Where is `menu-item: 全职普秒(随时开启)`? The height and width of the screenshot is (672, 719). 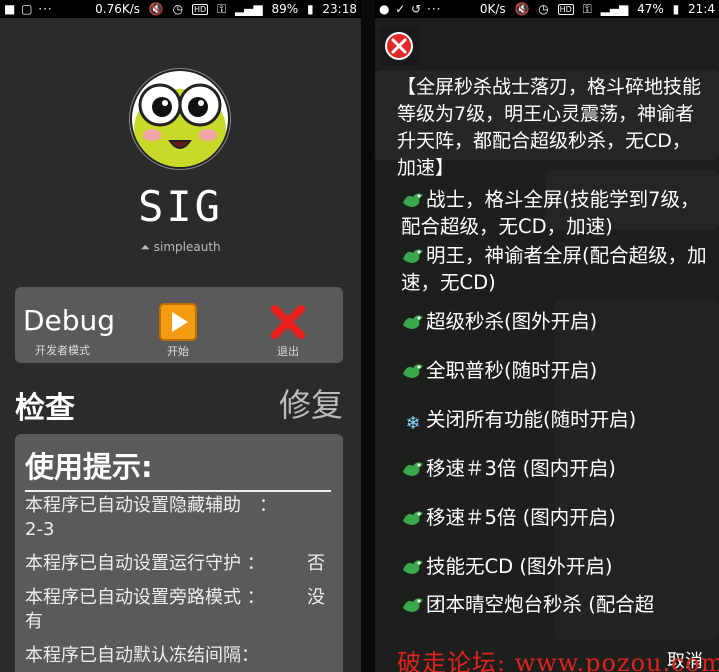 menu-item: 全职普秒(随时开启) is located at coordinates (557, 370).